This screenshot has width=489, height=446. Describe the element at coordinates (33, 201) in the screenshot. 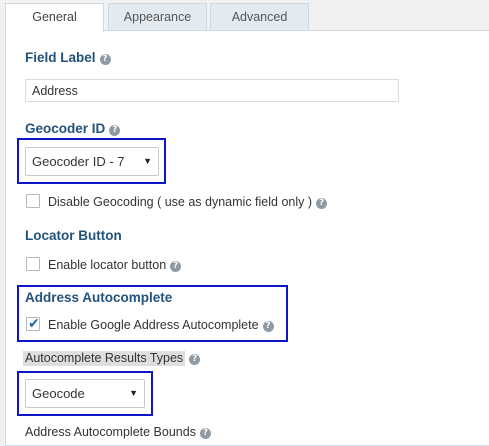

I see `disable-geocoding-checkbox` at that location.